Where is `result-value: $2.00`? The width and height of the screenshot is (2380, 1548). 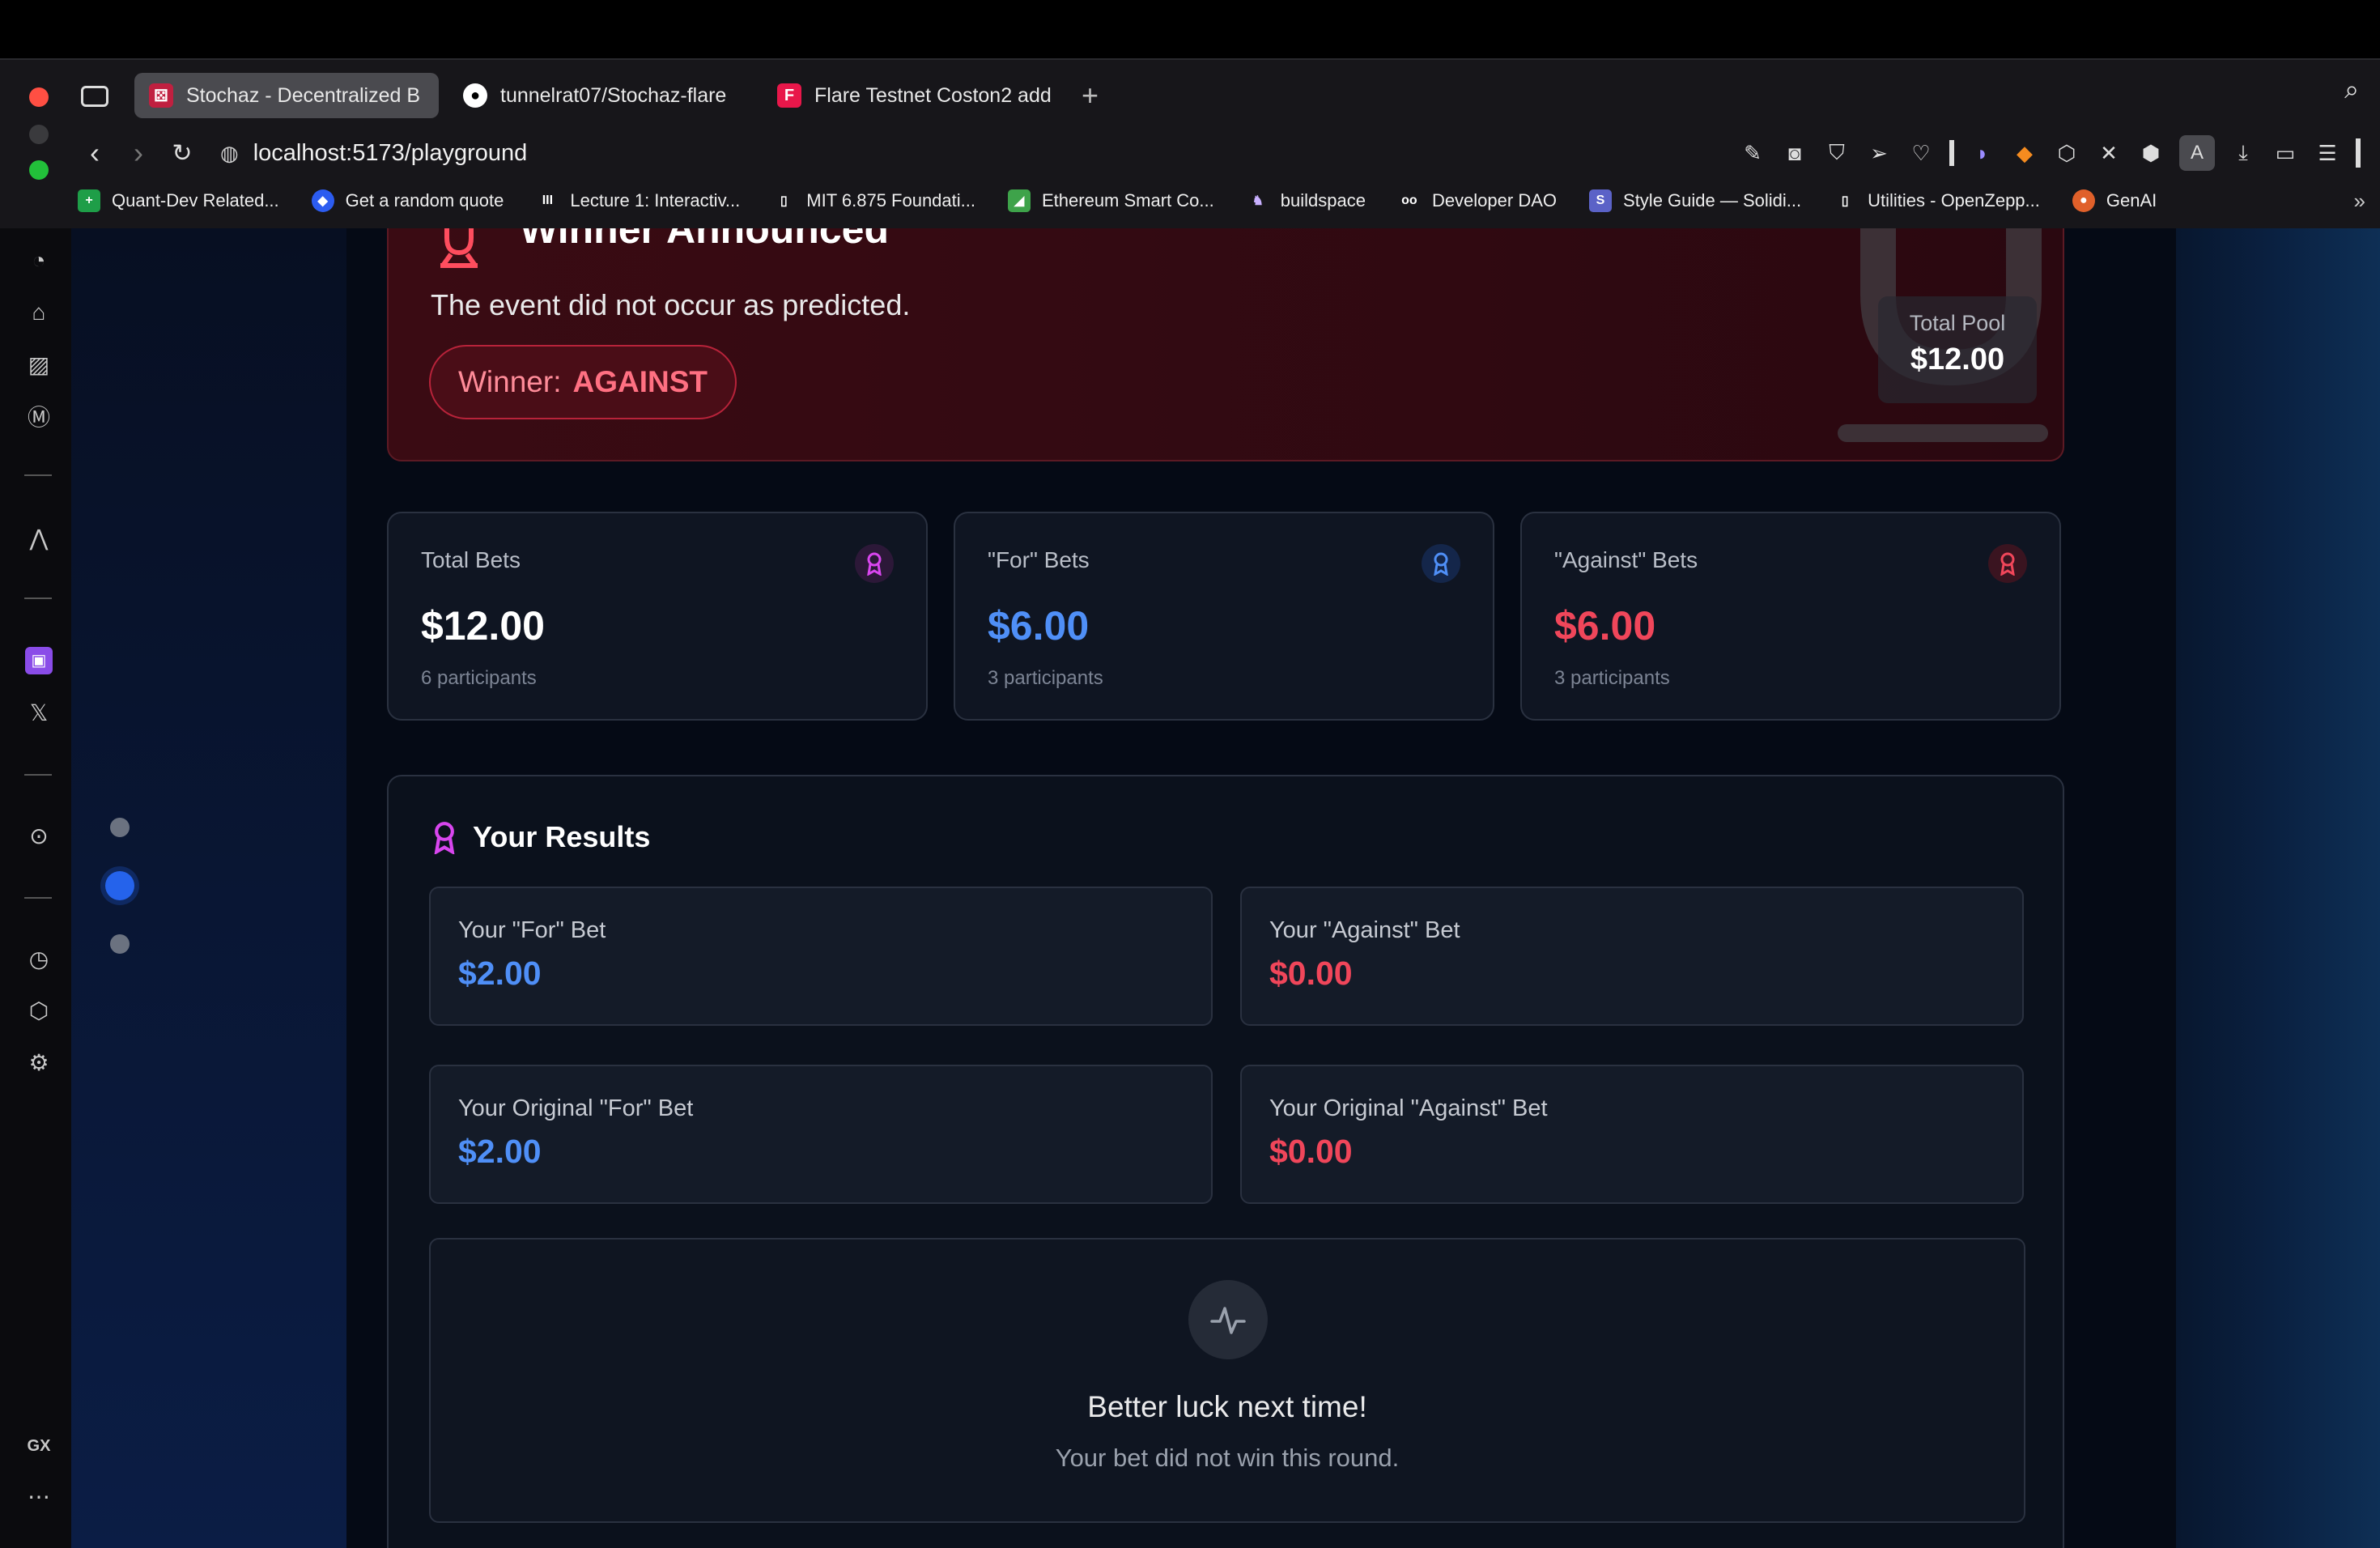
result-value: $2.00 is located at coordinates (500, 974).